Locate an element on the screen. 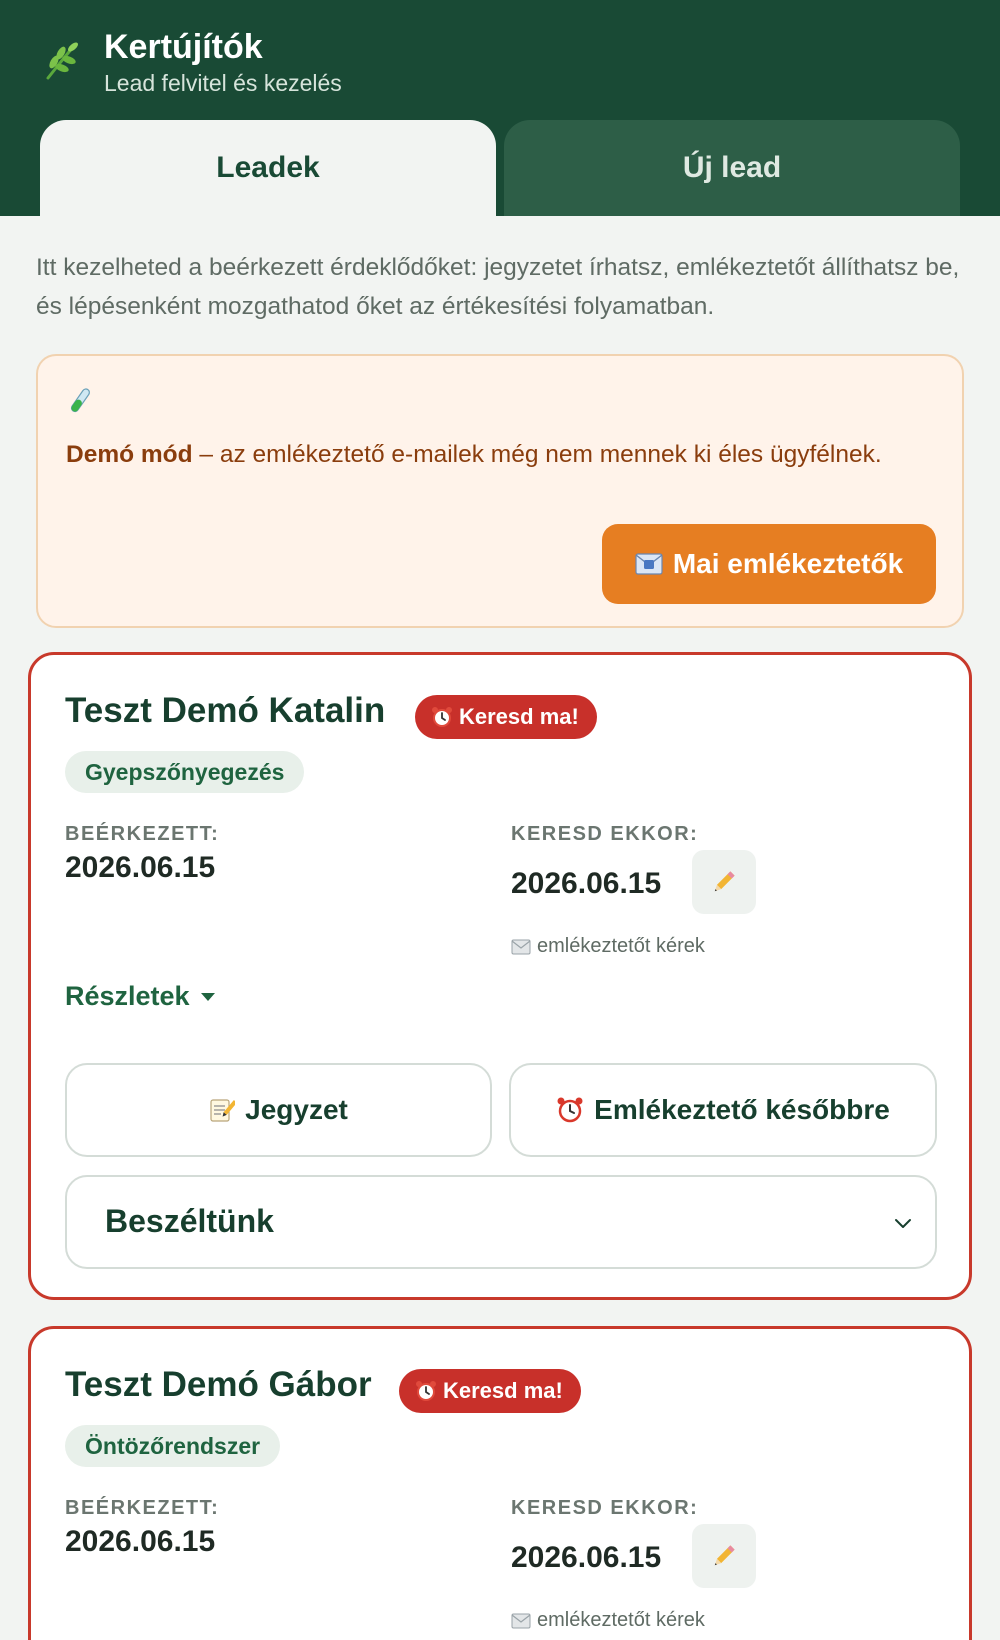  service-tag: Öntözőrendszer is located at coordinates (173, 1446).